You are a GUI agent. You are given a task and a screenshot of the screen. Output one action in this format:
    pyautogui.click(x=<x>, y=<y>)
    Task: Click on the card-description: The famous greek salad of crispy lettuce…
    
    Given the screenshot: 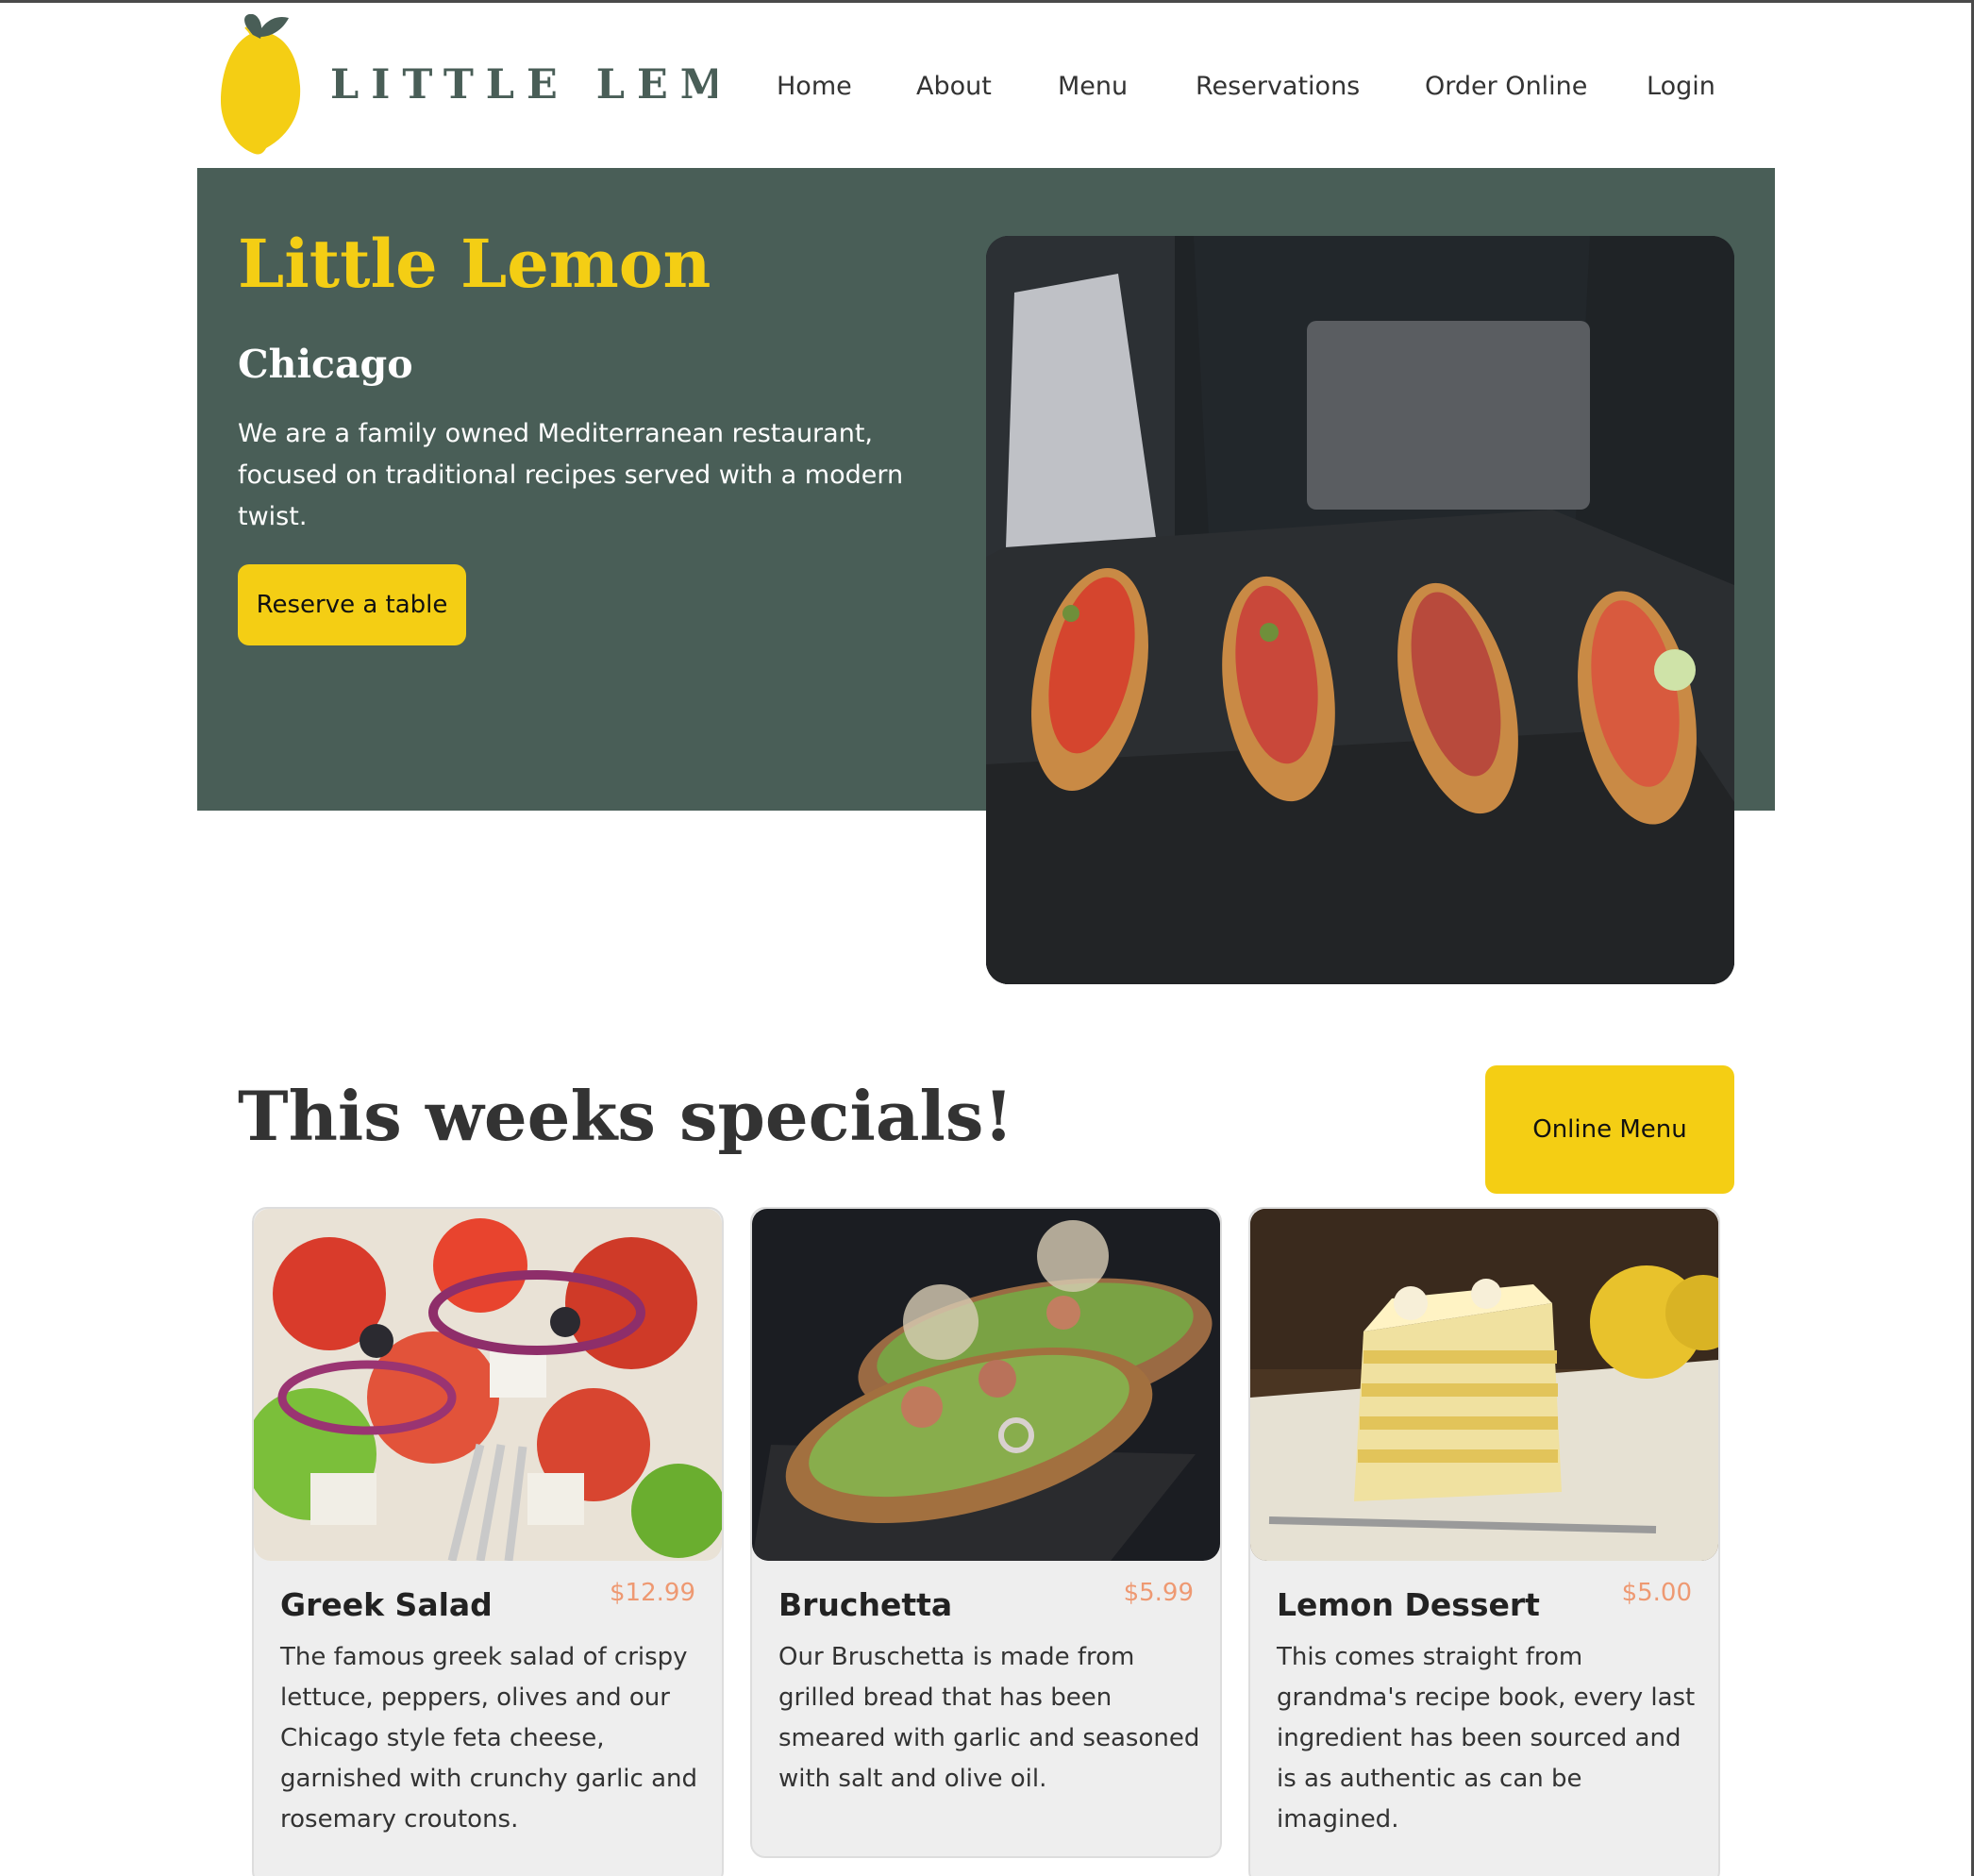 What is the action you would take?
    pyautogui.click(x=488, y=1738)
    